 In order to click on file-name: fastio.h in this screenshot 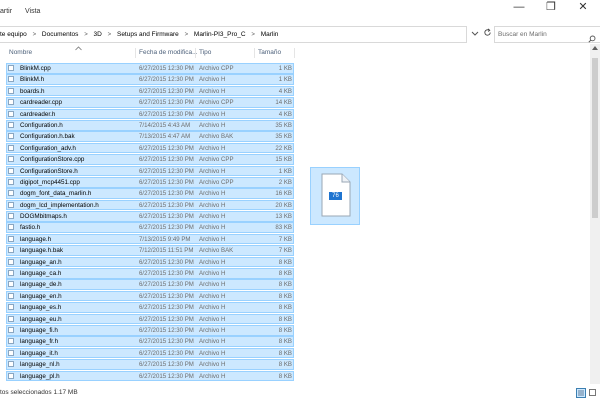, I will do `click(30, 228)`.